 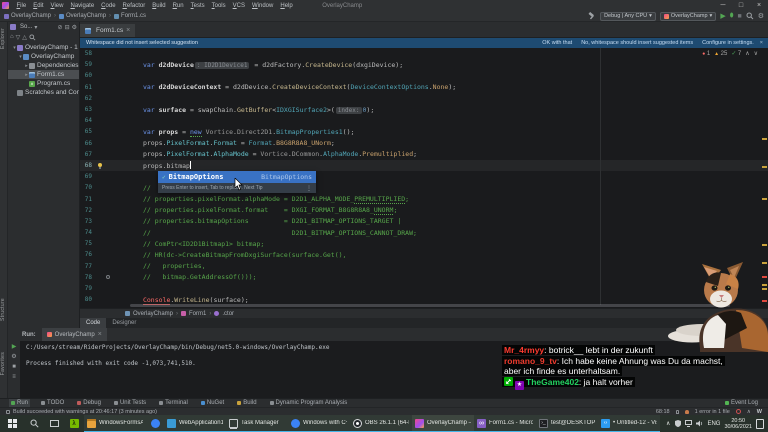 What do you see at coordinates (38, 6) in the screenshot?
I see `menu-item-edit: Edit` at bounding box center [38, 6].